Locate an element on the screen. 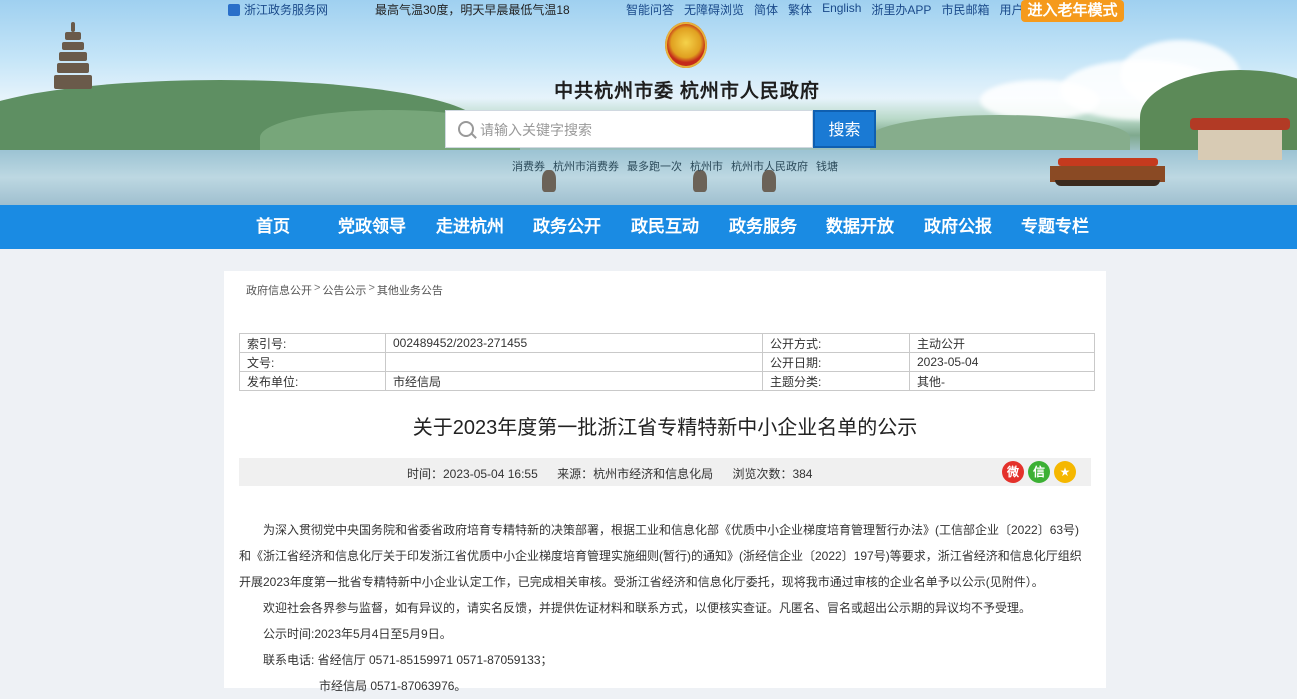 The width and height of the screenshot is (1297, 699). nav-open-data: 数据开放 is located at coordinates (860, 227).